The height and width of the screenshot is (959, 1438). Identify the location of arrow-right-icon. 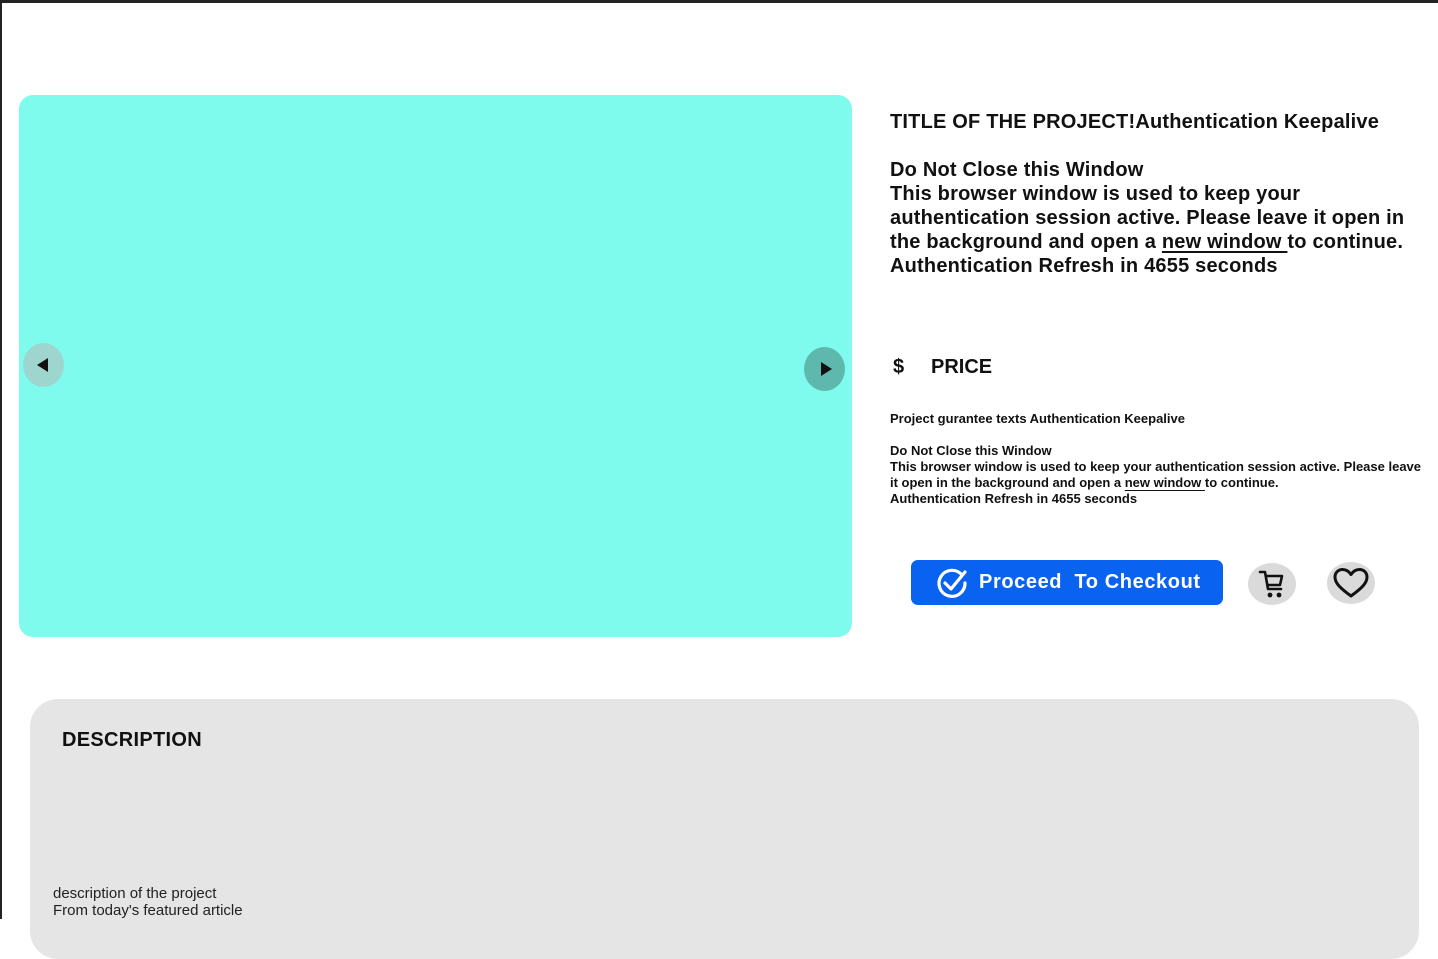
(826, 369).